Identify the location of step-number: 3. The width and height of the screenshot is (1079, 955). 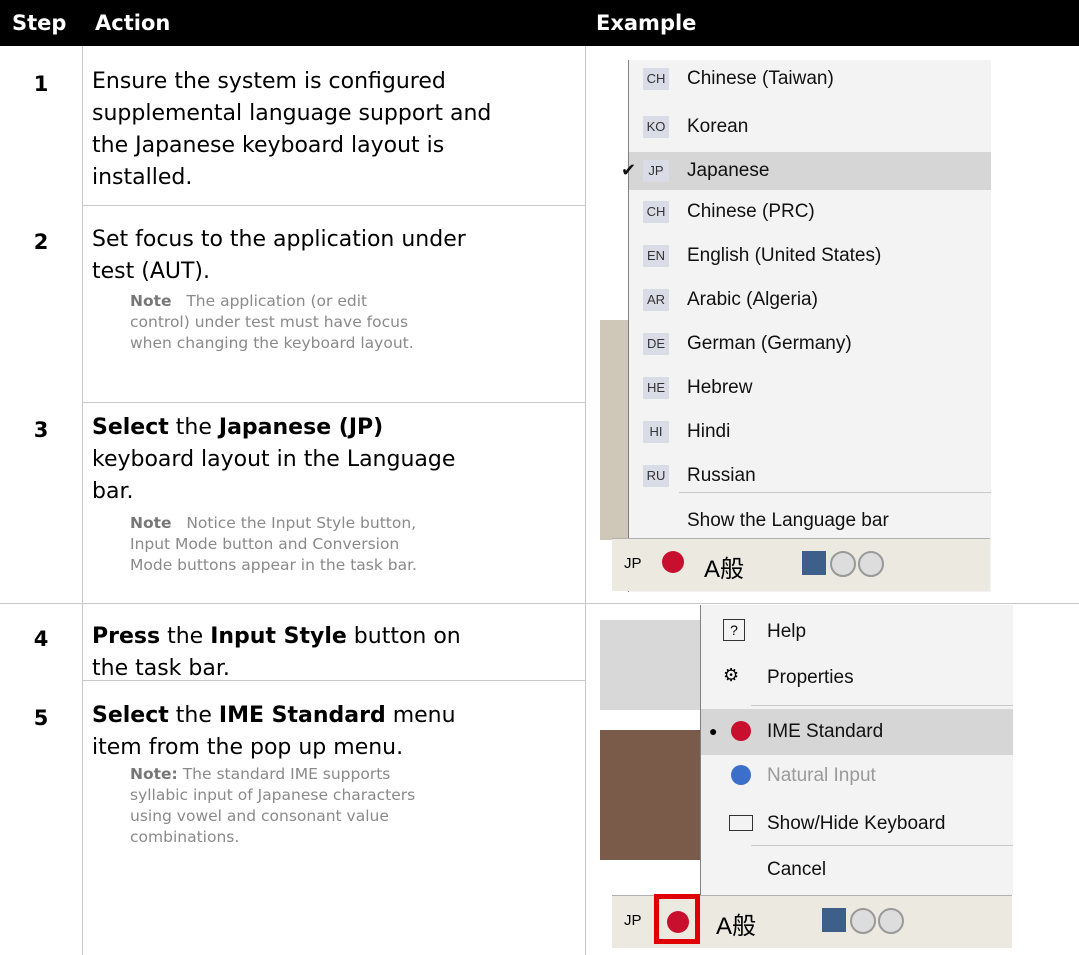
(41, 430).